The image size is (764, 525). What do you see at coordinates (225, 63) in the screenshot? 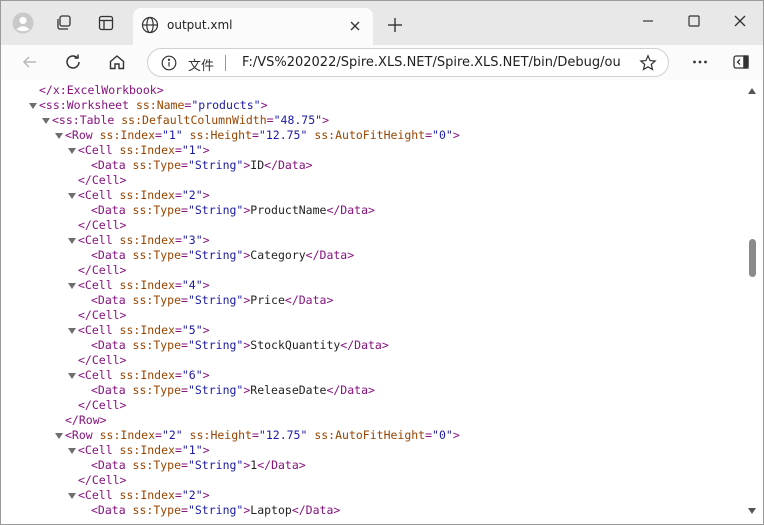
I see `address-separator` at bounding box center [225, 63].